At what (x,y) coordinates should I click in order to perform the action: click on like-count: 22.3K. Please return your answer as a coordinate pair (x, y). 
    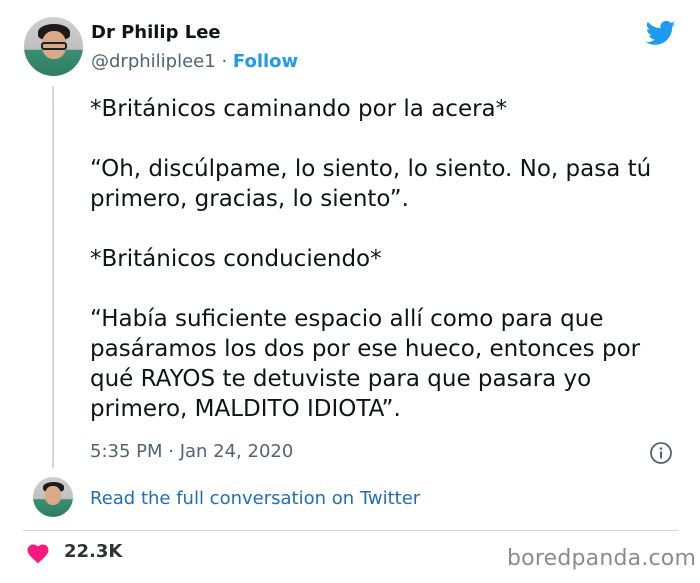
    Looking at the image, I should click on (93, 551).